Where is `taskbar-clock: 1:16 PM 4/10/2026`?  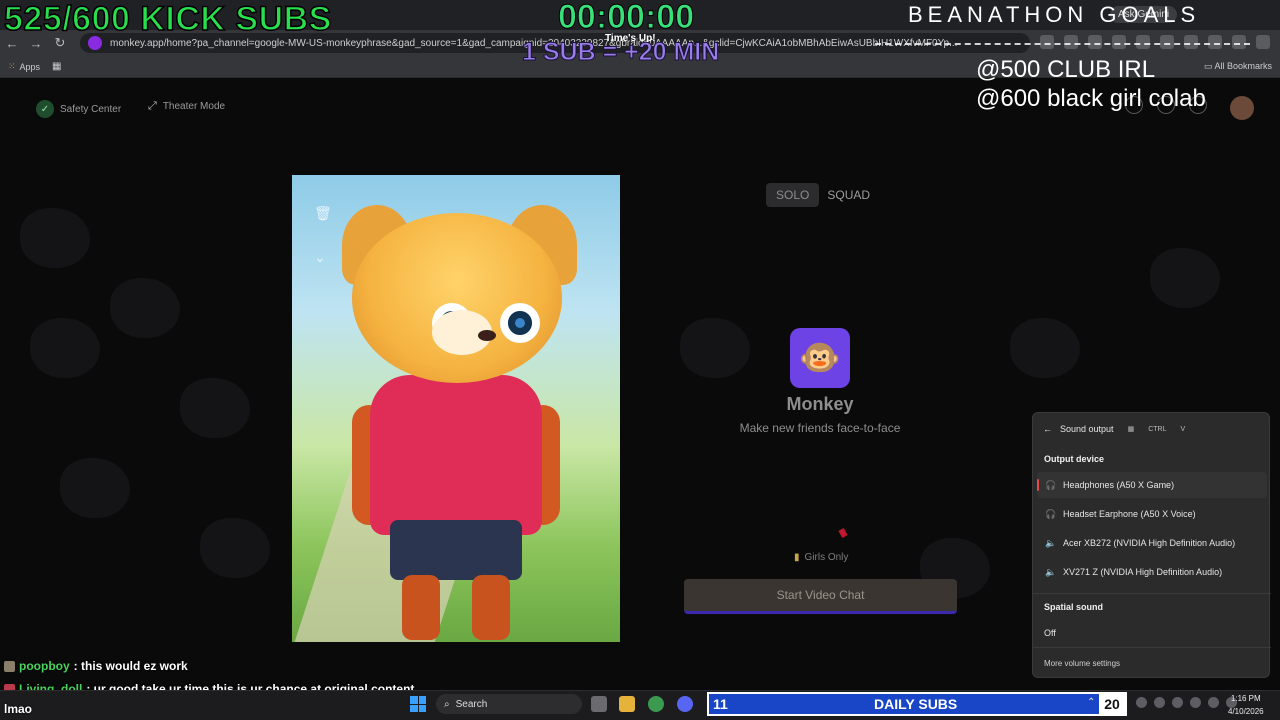 taskbar-clock: 1:16 PM 4/10/2026 is located at coordinates (1246, 705).